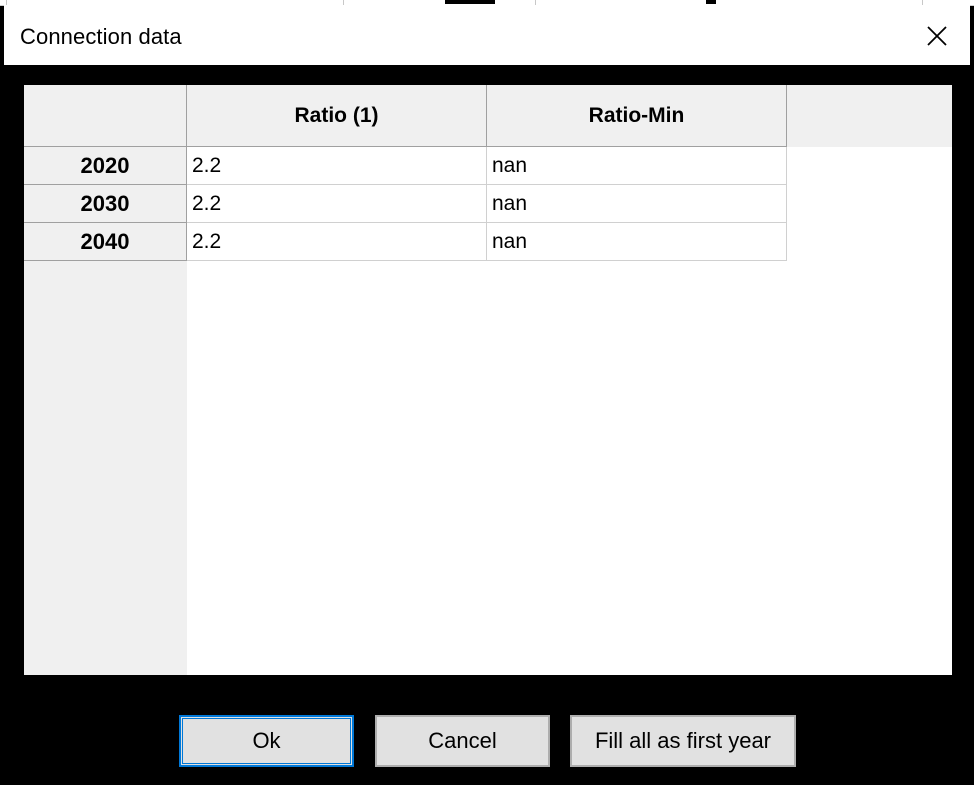 The width and height of the screenshot is (974, 785). What do you see at coordinates (105, 166) in the screenshot?
I see `row-header-2020: 2020` at bounding box center [105, 166].